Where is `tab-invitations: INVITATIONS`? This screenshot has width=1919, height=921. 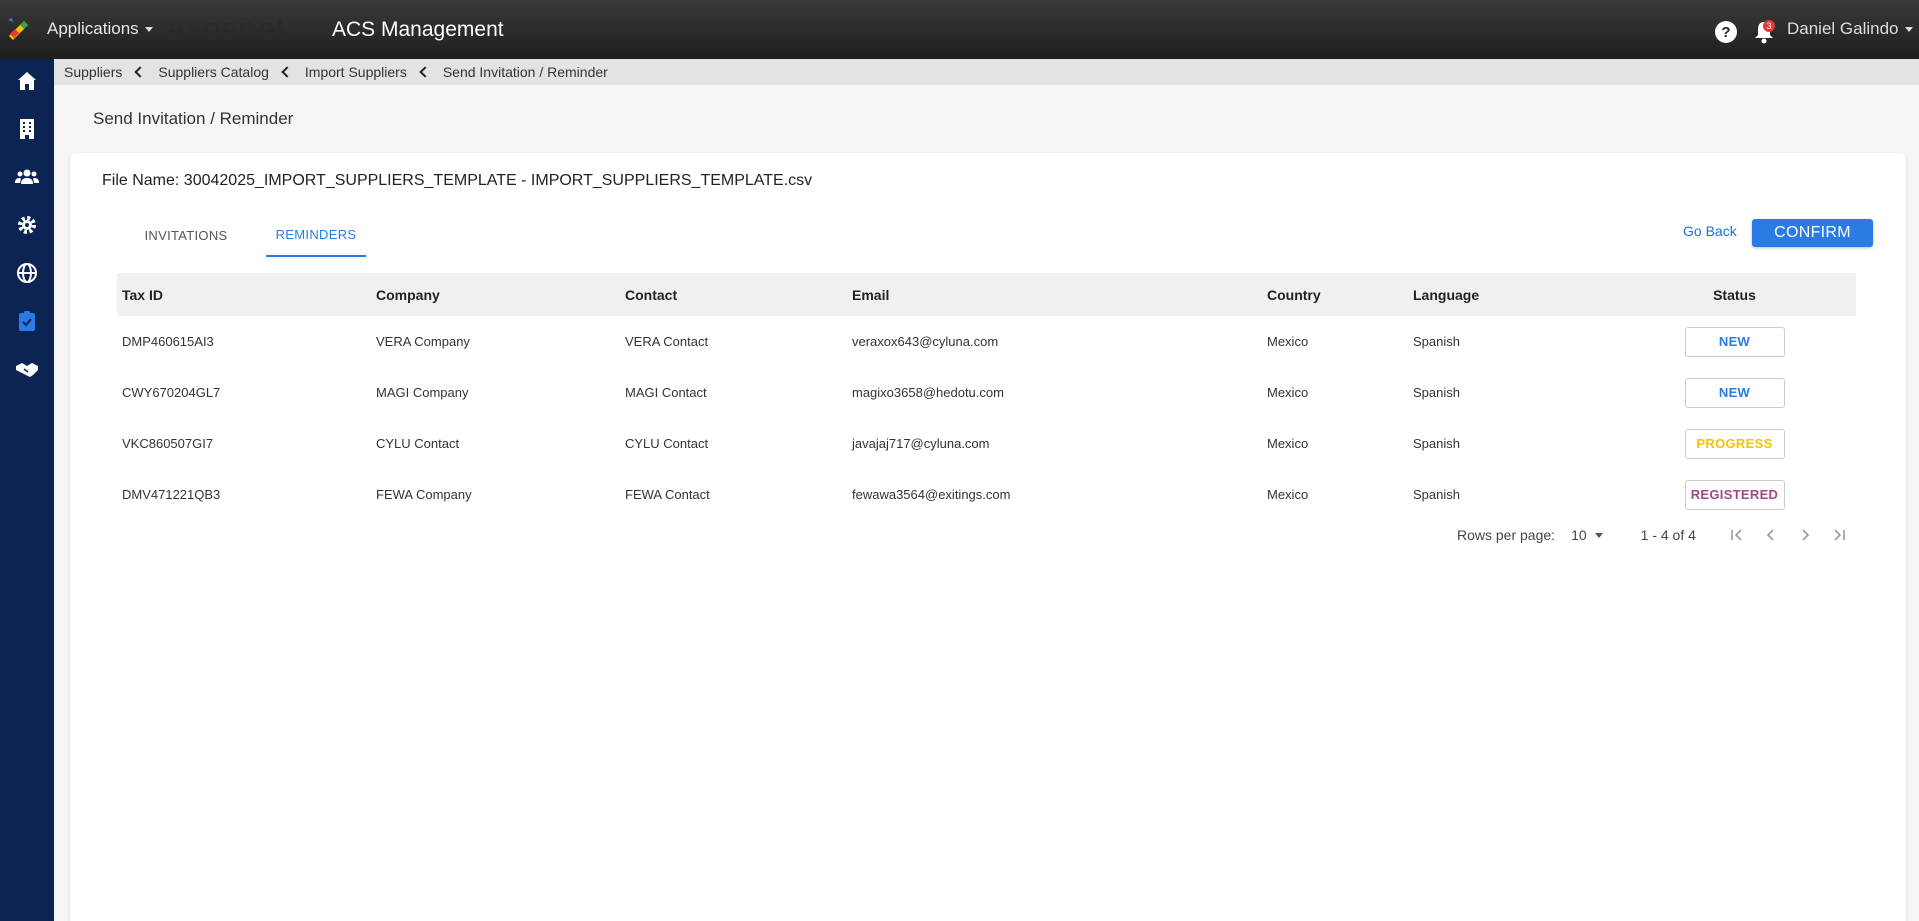 tab-invitations: INVITATIONS is located at coordinates (186, 235).